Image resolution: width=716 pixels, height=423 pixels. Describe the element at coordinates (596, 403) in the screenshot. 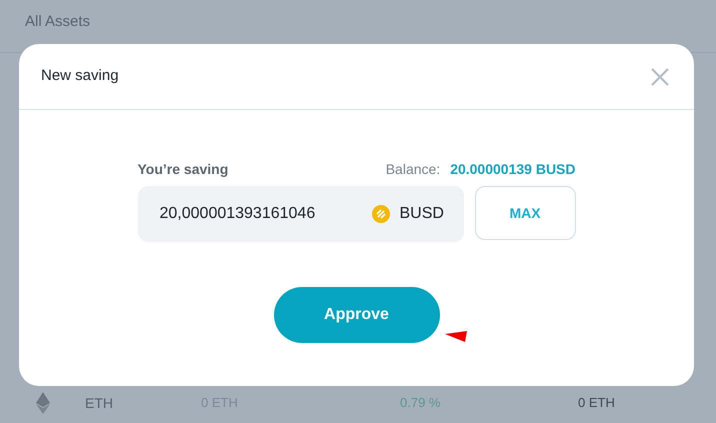

I see `asset-earned: 0 ETH` at that location.